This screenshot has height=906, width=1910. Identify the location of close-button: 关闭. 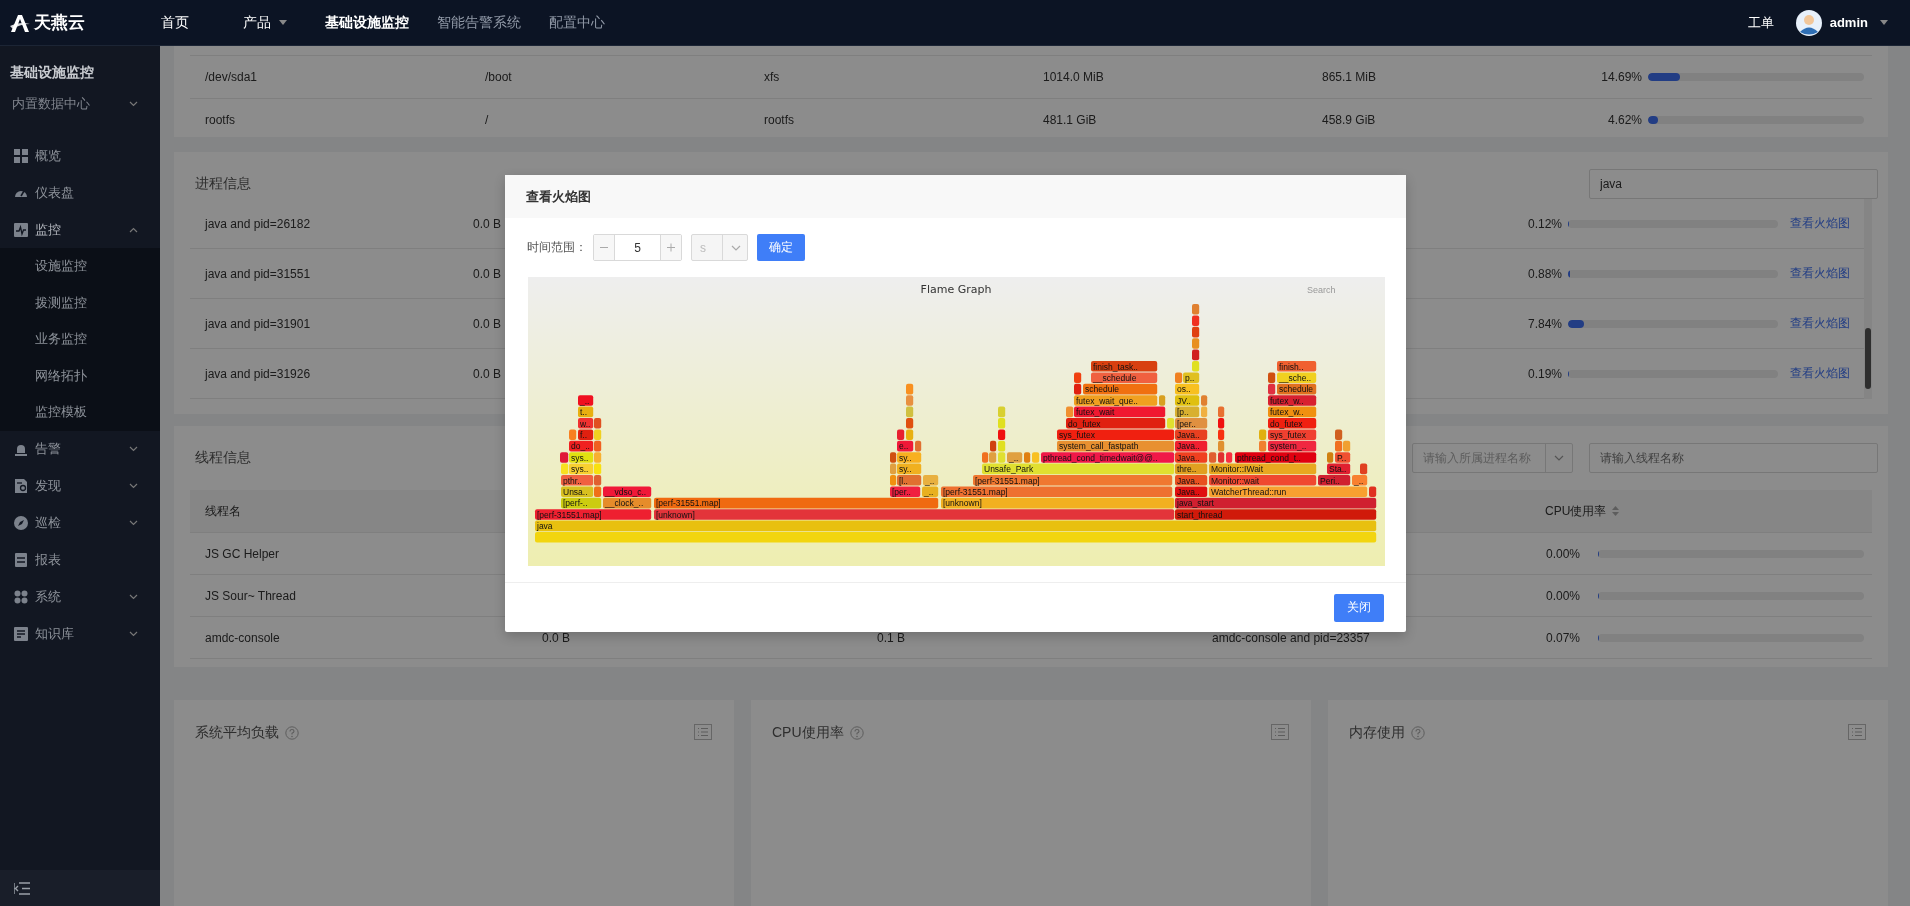
(1359, 607).